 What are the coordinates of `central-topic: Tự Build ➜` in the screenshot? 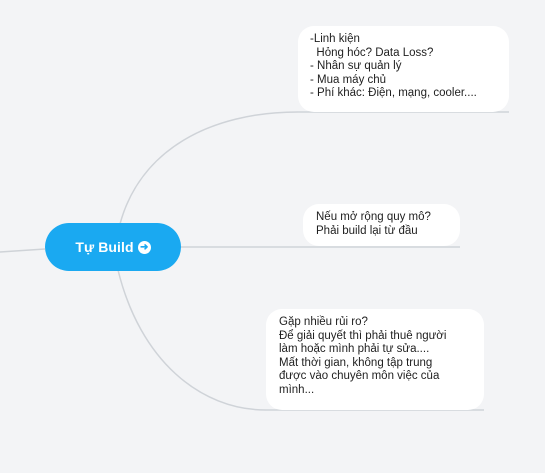 It's located at (113, 247).